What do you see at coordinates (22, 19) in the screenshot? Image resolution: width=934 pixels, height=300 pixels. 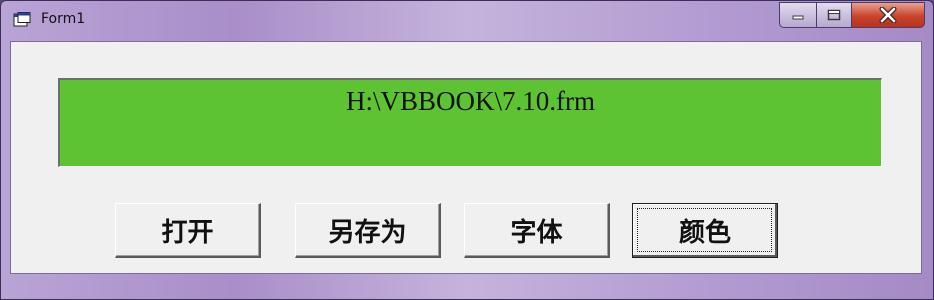 I see `form-app-icon` at bounding box center [22, 19].